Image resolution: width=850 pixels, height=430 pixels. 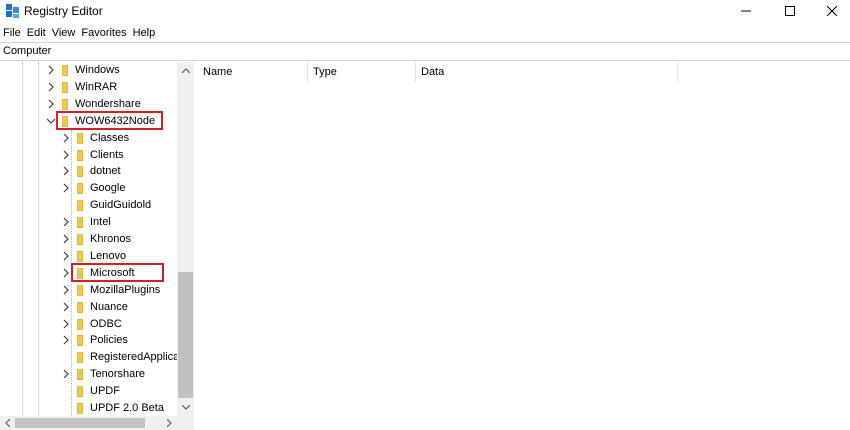 What do you see at coordinates (109, 306) in the screenshot?
I see `tree-item-label: Nuance` at bounding box center [109, 306].